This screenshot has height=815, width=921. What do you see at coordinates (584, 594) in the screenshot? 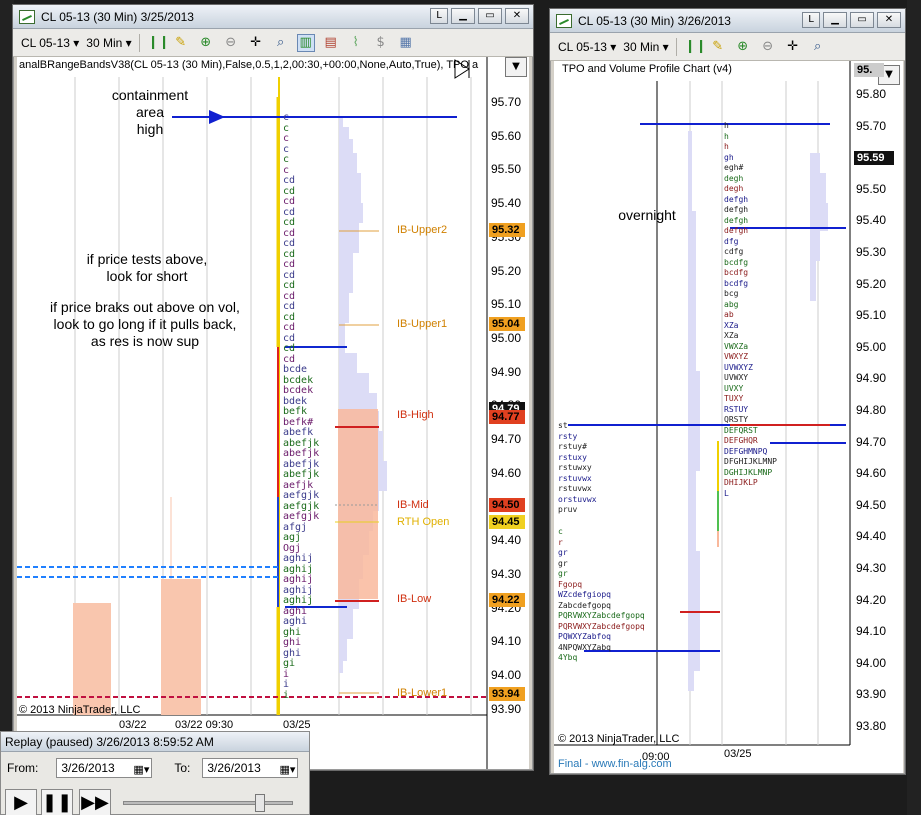
I see `tpo-row: WZcdefgiopq` at bounding box center [584, 594].